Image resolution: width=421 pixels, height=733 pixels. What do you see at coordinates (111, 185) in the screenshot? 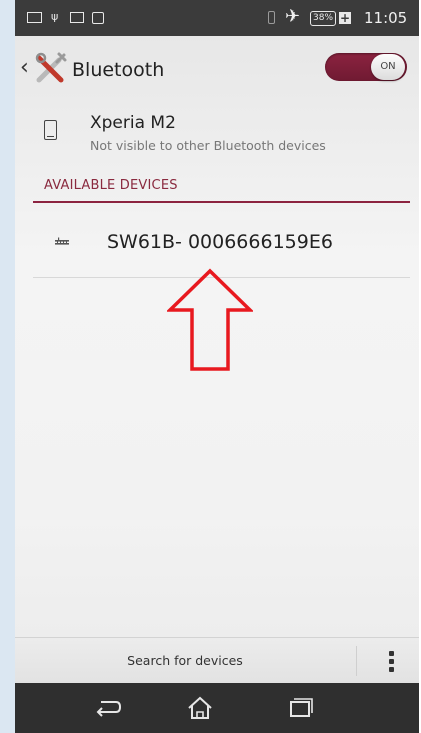
I see `available-devices-header: AVAILABLE DEVICES` at bounding box center [111, 185].